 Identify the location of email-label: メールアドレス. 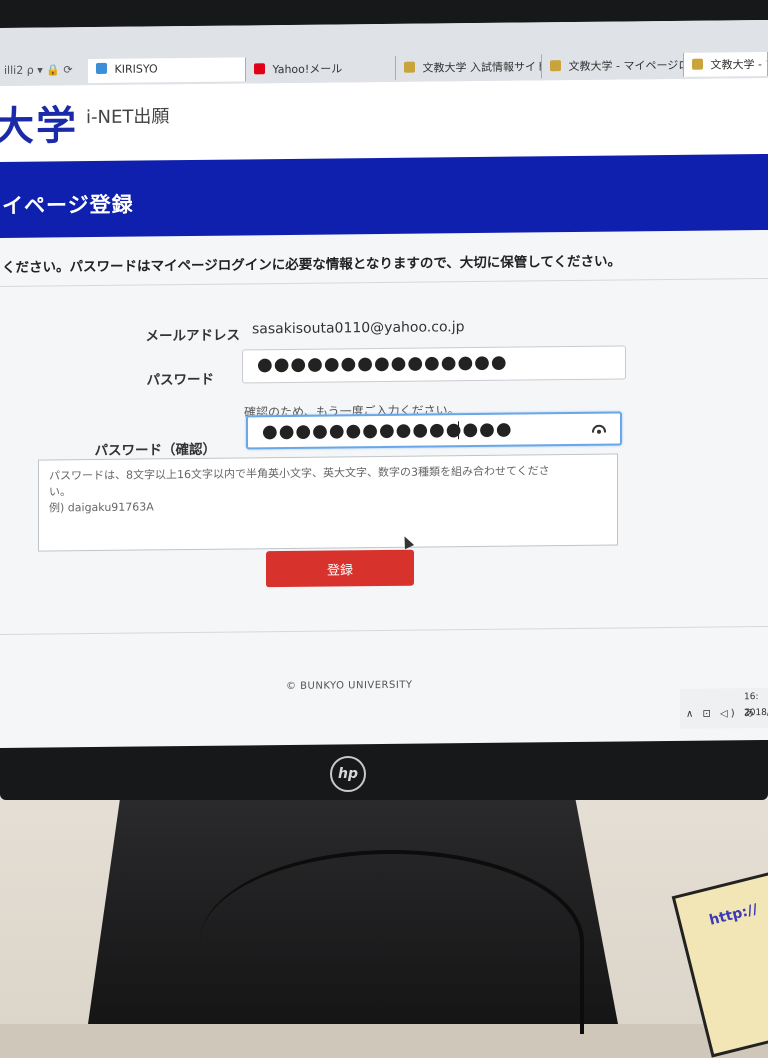
(150, 334).